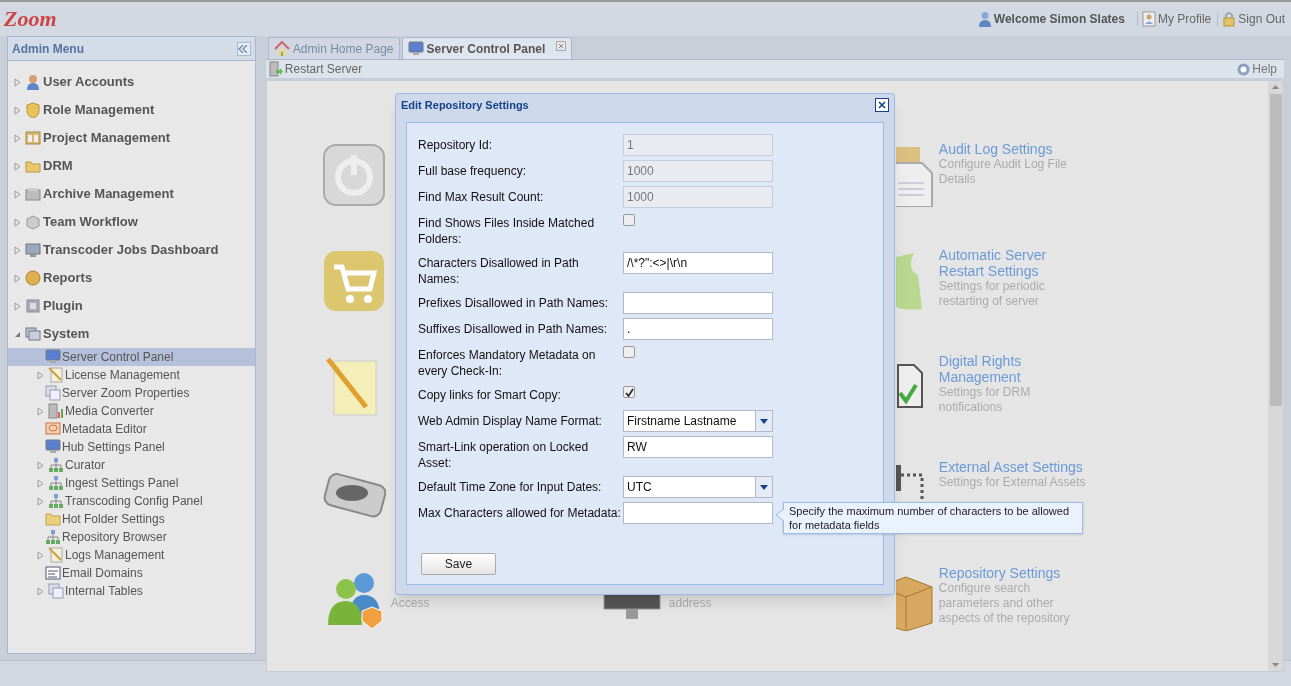  What do you see at coordinates (315, 69) in the screenshot?
I see `restart-button: Restart Server` at bounding box center [315, 69].